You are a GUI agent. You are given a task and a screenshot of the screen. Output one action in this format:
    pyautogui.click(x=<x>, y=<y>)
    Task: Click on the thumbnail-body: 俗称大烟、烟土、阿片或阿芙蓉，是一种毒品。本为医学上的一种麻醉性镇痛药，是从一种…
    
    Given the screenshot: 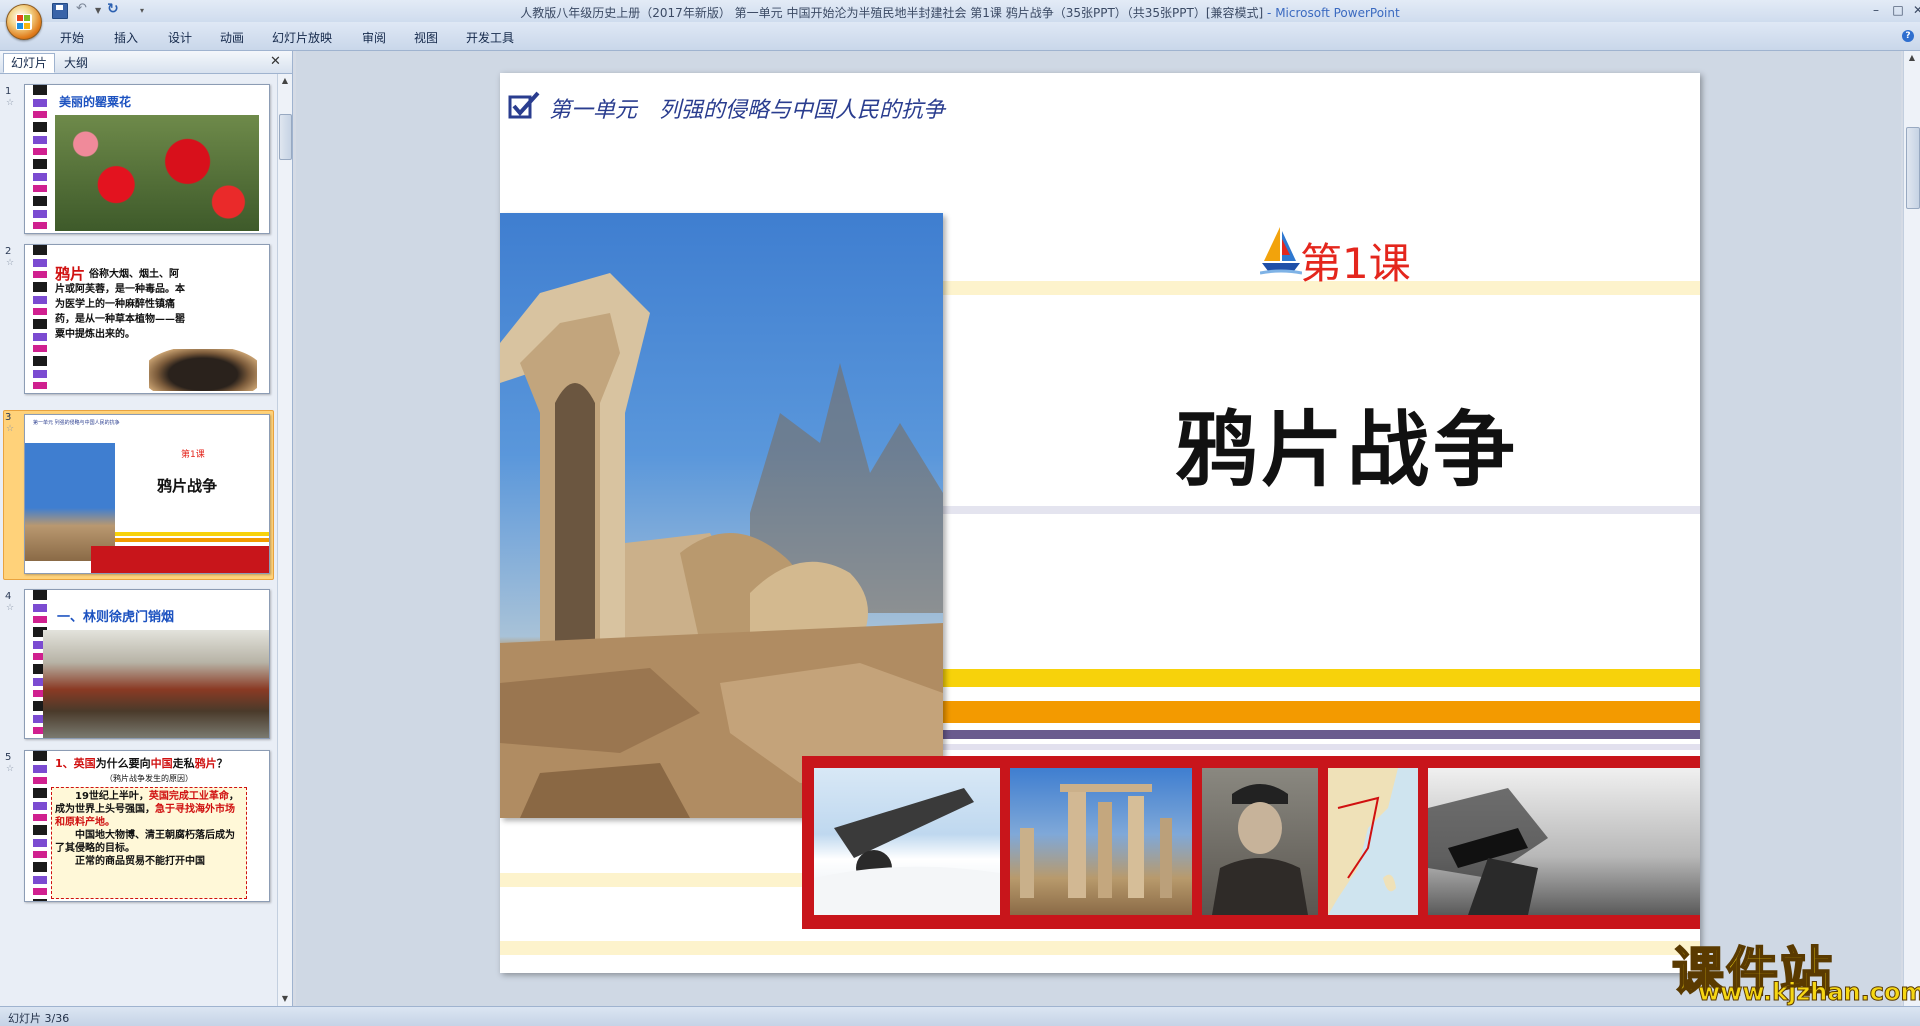 What is the action you would take?
    pyautogui.click(x=120, y=304)
    